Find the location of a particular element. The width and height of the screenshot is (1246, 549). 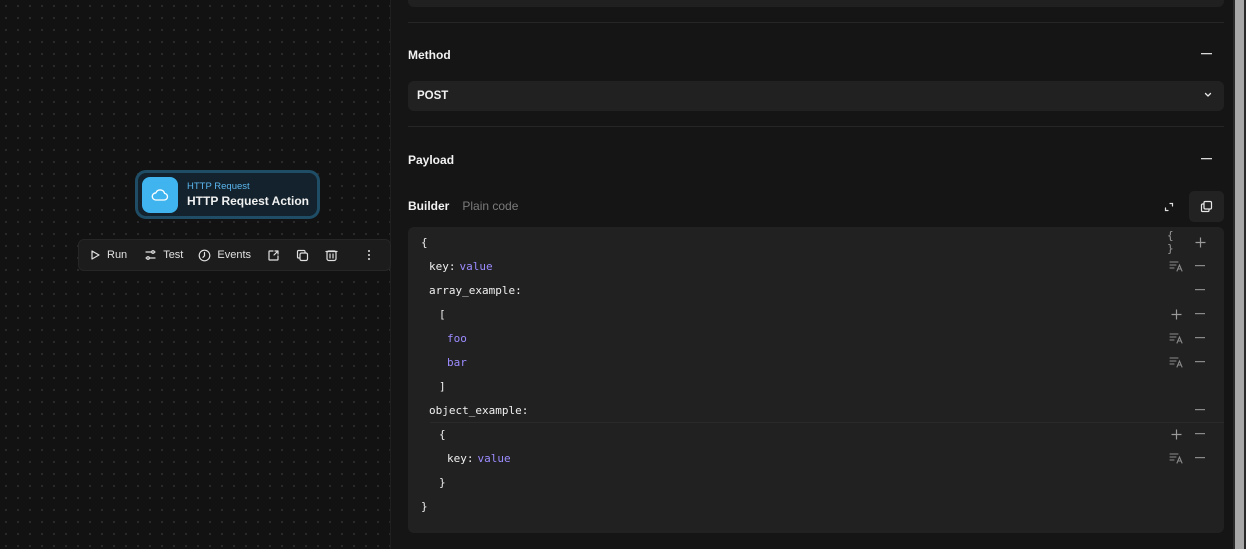

line-separator is located at coordinates (827, 422).